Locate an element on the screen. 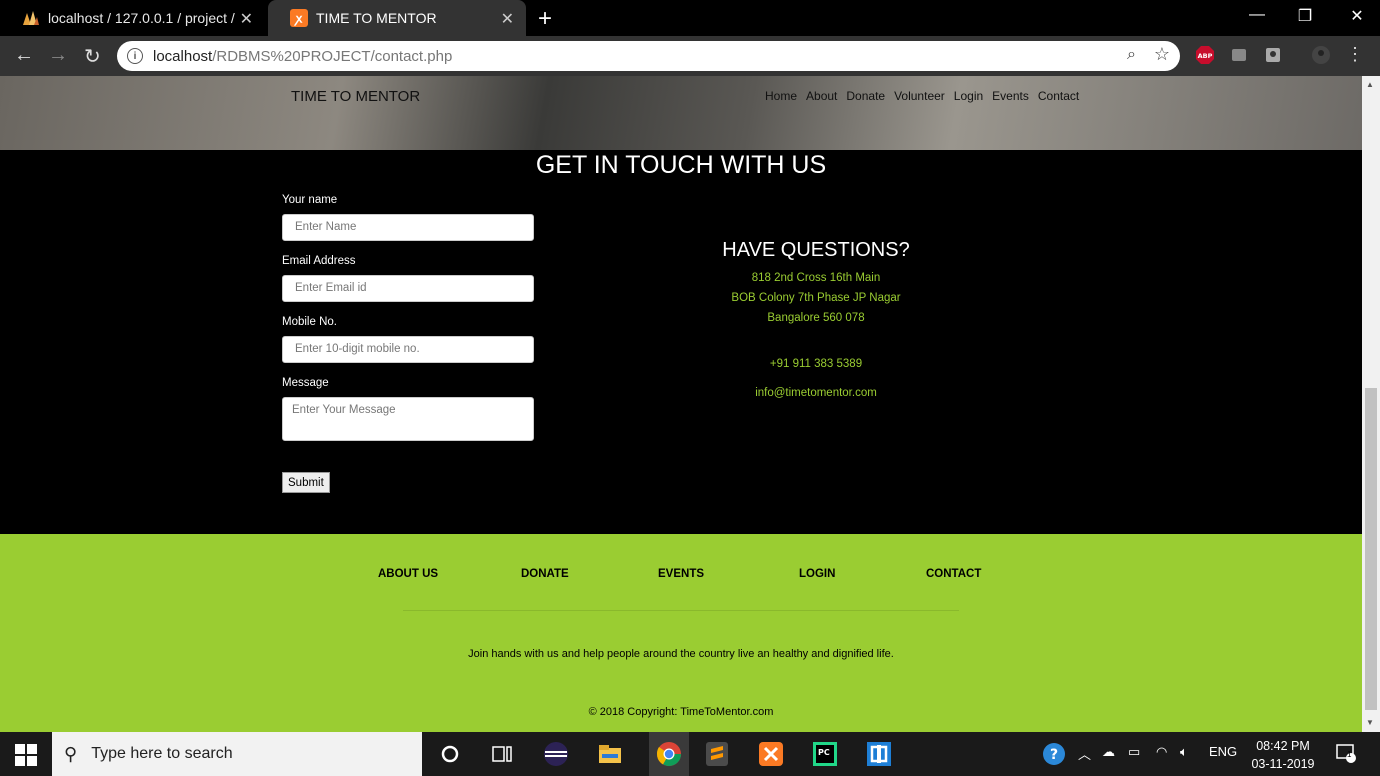  url-text: localhost/RDBMS%20PROJECT/contact.php is located at coordinates (302, 56).